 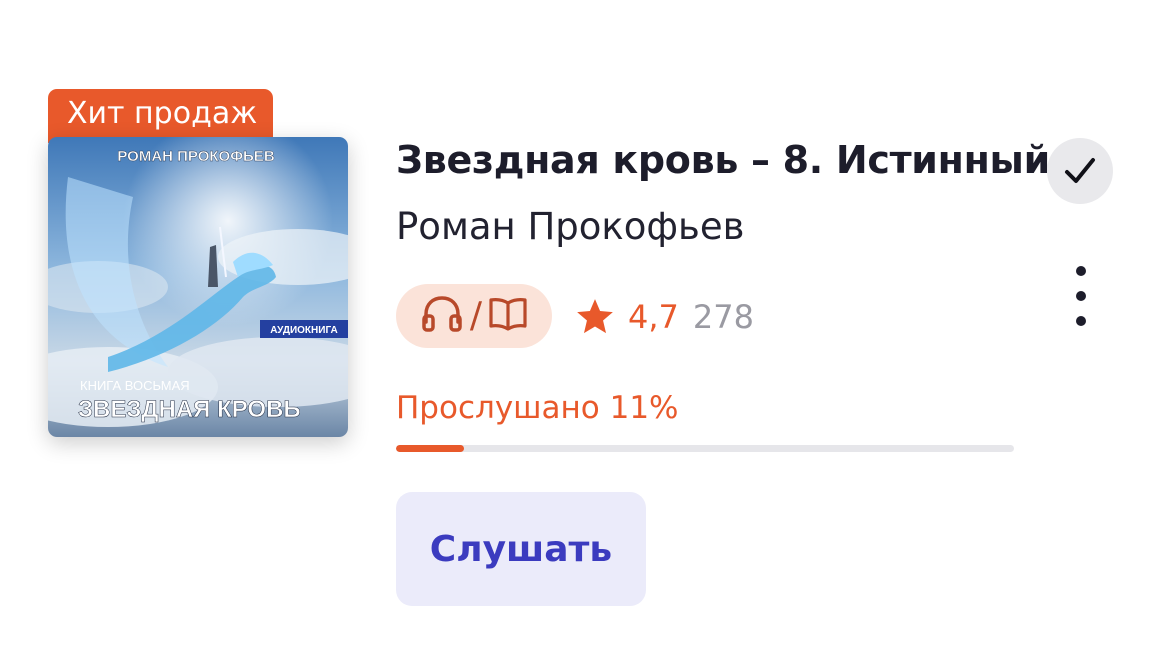 What do you see at coordinates (430, 448) in the screenshot?
I see `progress-bar-fill` at bounding box center [430, 448].